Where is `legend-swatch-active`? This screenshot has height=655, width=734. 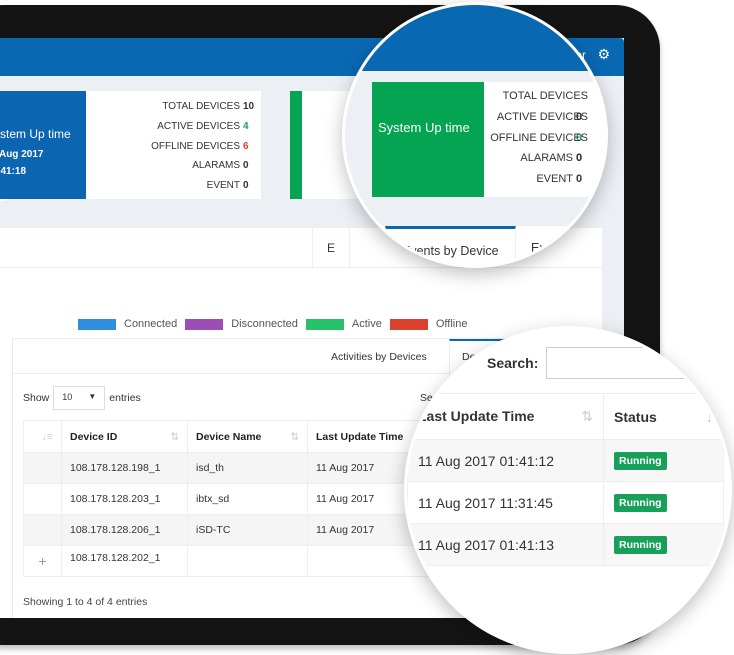
legend-swatch-active is located at coordinates (324, 324).